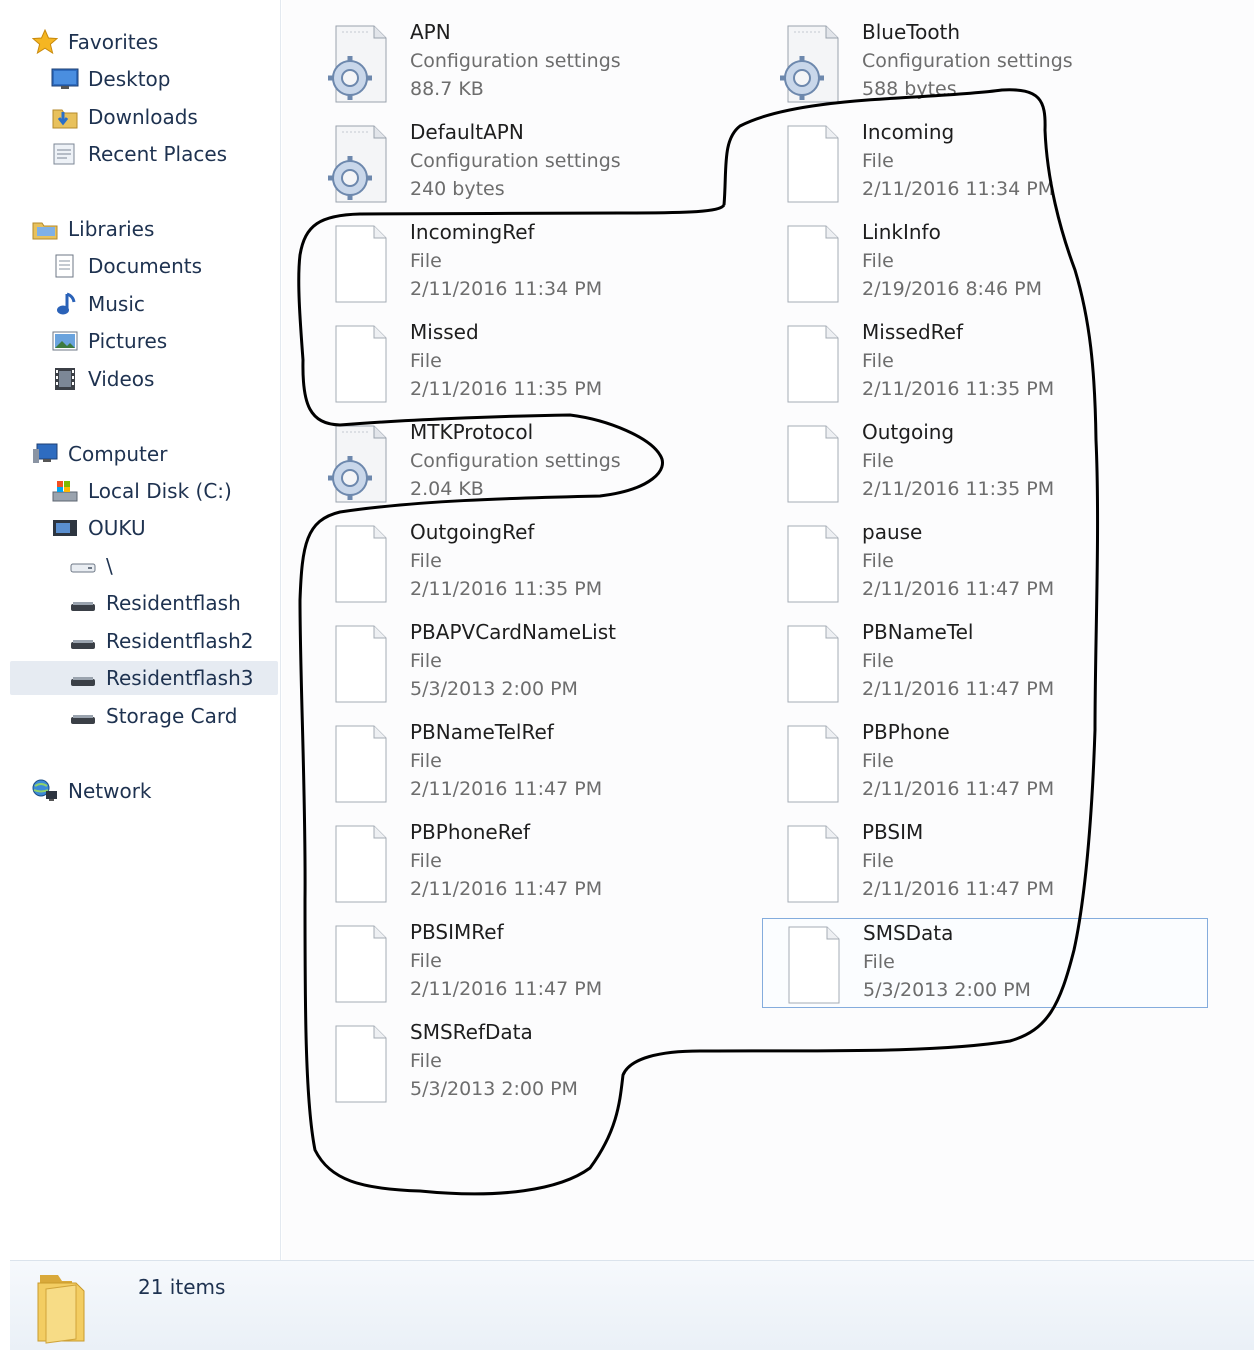 The width and height of the screenshot is (1254, 1350). I want to click on file-item: PBSIM File 2/11/2016 11:47 PM, so click(954, 863).